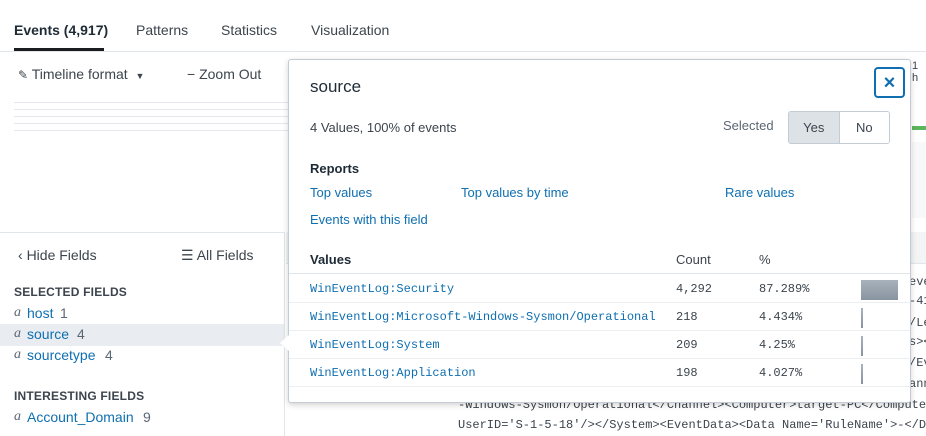 The width and height of the screenshot is (926, 436). What do you see at coordinates (48, 334) in the screenshot?
I see `field-name: source` at bounding box center [48, 334].